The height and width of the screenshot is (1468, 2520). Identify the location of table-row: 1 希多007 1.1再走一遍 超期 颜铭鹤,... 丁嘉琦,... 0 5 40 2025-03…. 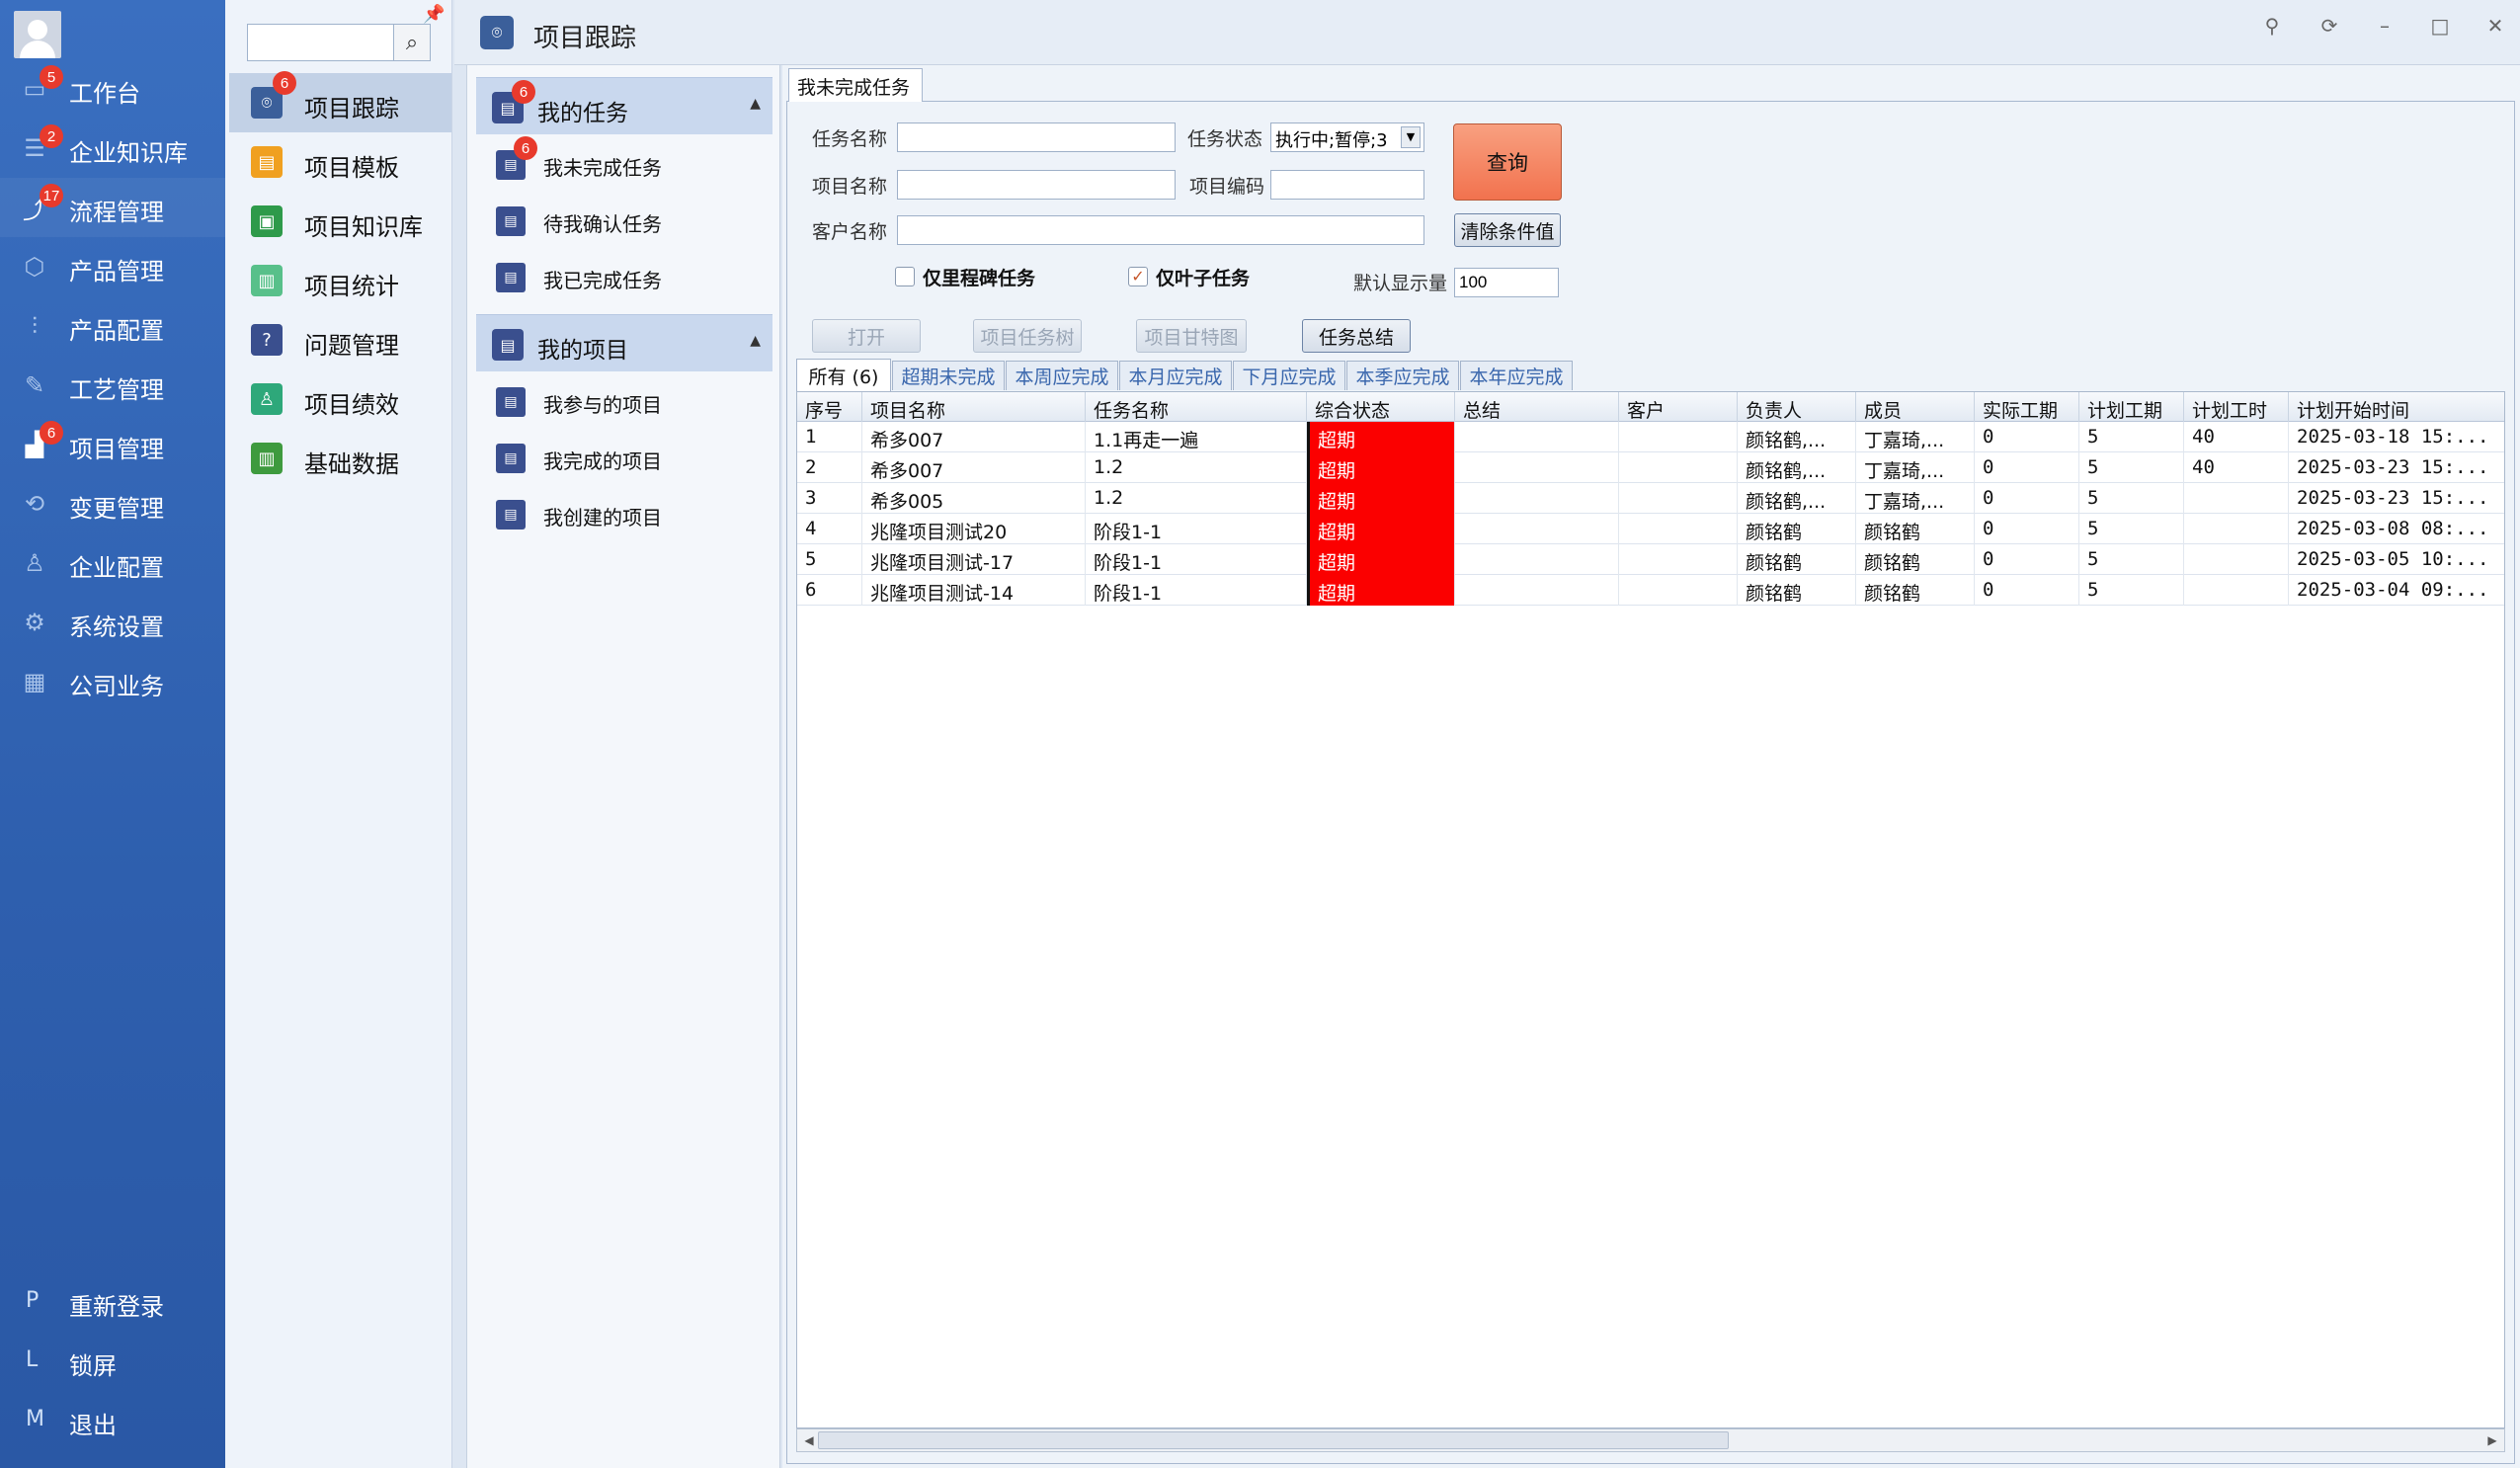
(1650, 437).